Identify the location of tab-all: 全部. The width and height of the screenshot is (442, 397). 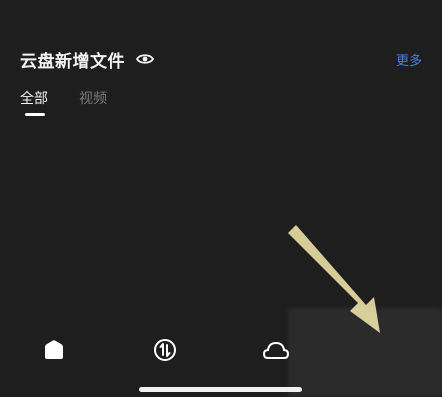
(34, 102).